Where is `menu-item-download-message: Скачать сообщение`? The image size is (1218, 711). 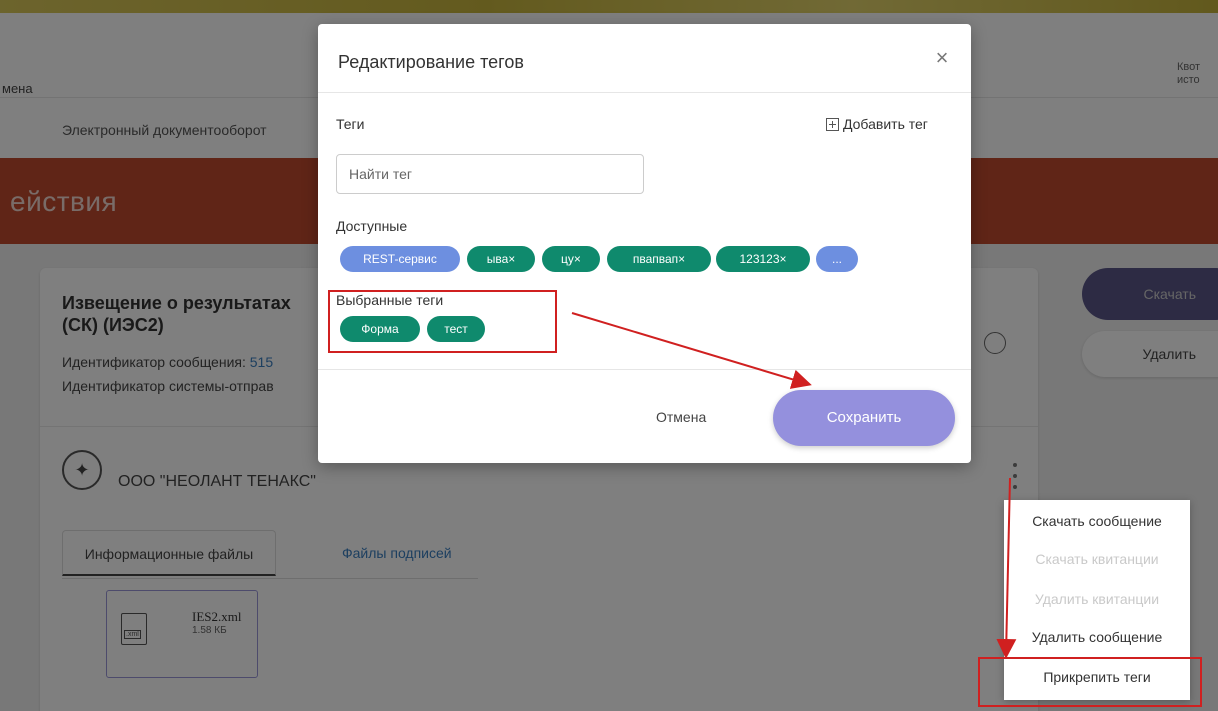 menu-item-download-message: Скачать сообщение is located at coordinates (1097, 521).